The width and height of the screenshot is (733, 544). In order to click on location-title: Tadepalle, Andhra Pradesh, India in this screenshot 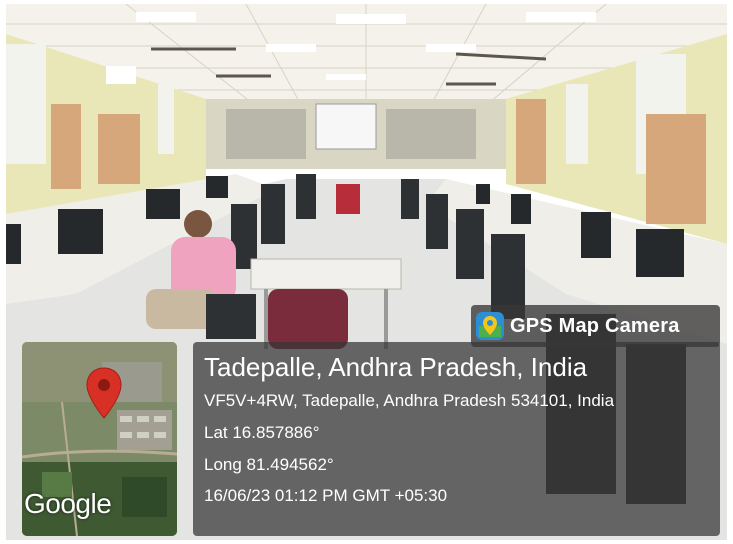, I will do `click(396, 367)`.